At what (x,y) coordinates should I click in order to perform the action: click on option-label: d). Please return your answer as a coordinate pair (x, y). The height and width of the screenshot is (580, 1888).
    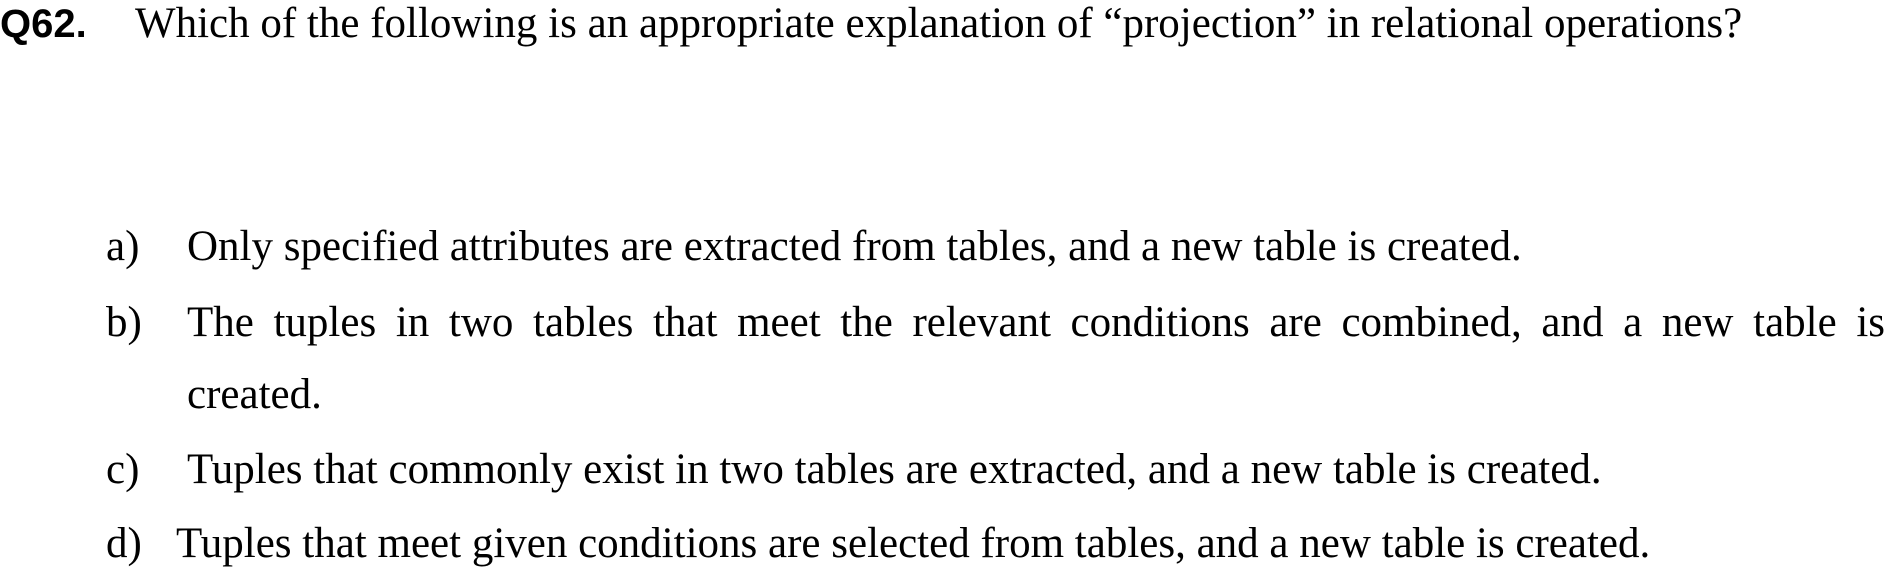
    Looking at the image, I should click on (124, 543).